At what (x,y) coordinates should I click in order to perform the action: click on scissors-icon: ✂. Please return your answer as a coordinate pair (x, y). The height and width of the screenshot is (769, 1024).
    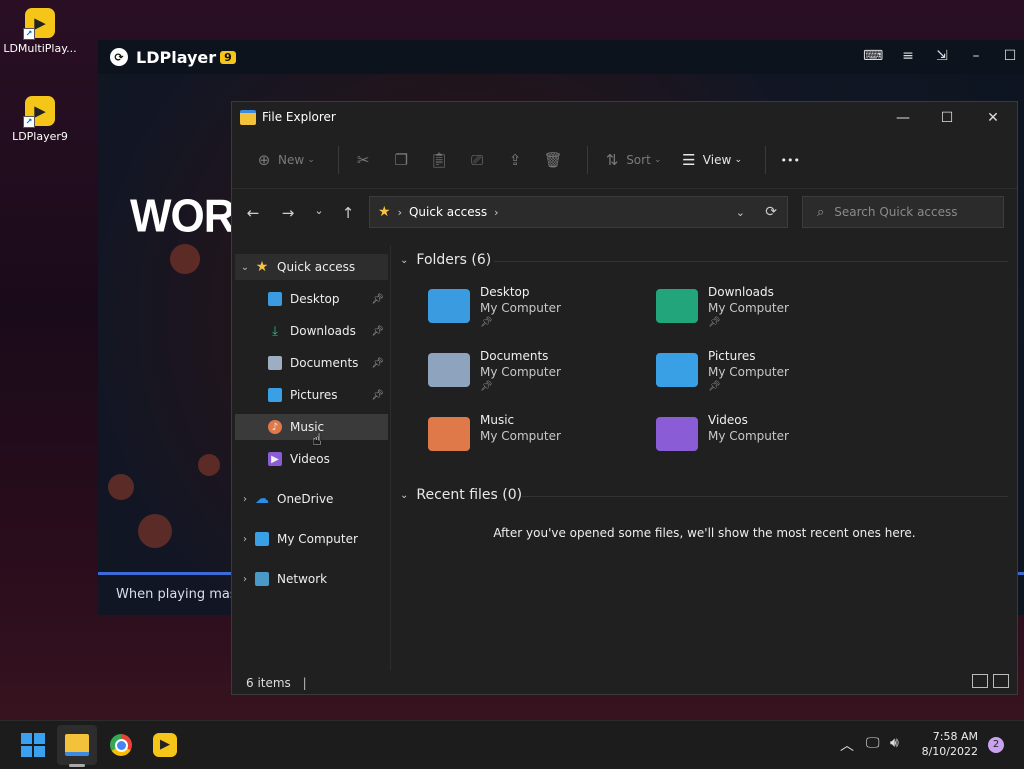
    Looking at the image, I should click on (363, 160).